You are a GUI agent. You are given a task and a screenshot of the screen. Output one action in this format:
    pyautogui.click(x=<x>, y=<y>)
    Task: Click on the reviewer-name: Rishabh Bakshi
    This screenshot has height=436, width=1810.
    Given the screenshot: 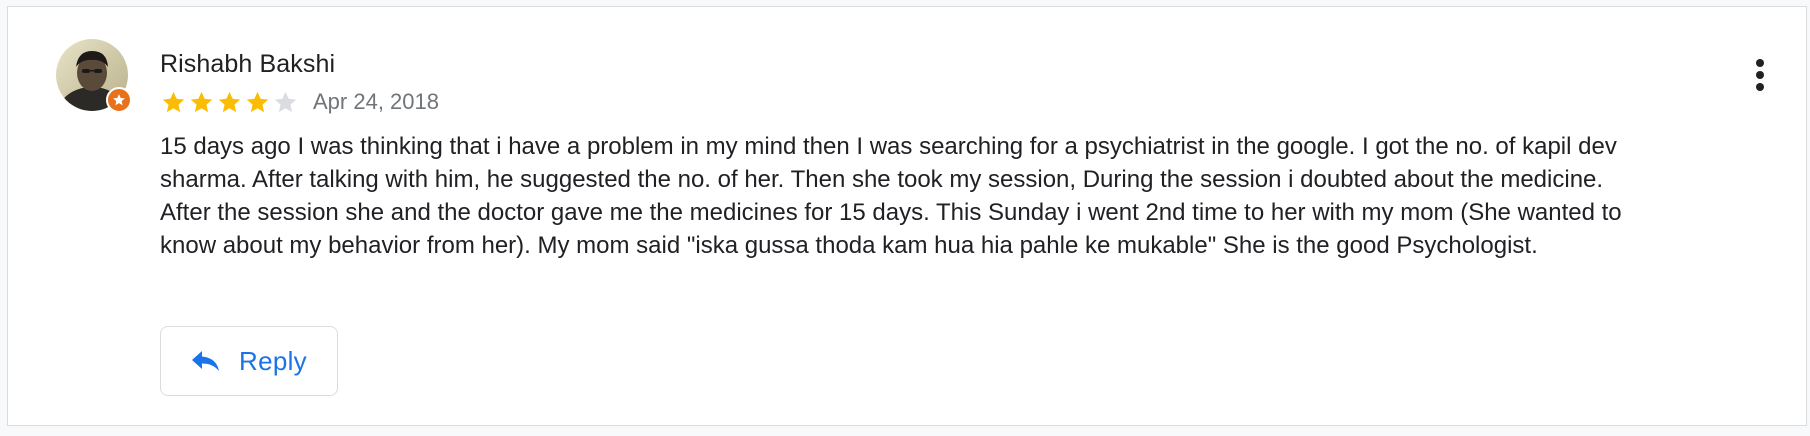 What is the action you would take?
    pyautogui.click(x=247, y=64)
    